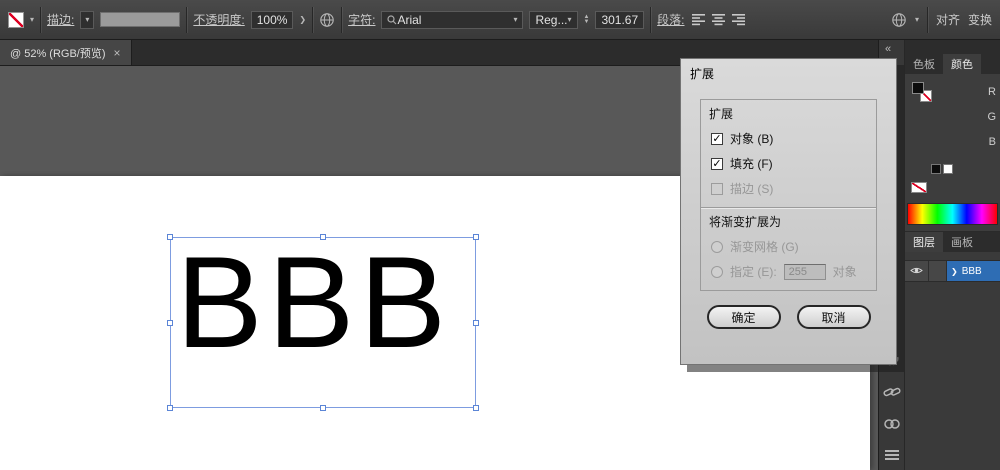 This screenshot has width=1000, height=470. I want to click on eye-icon, so click(916, 271).